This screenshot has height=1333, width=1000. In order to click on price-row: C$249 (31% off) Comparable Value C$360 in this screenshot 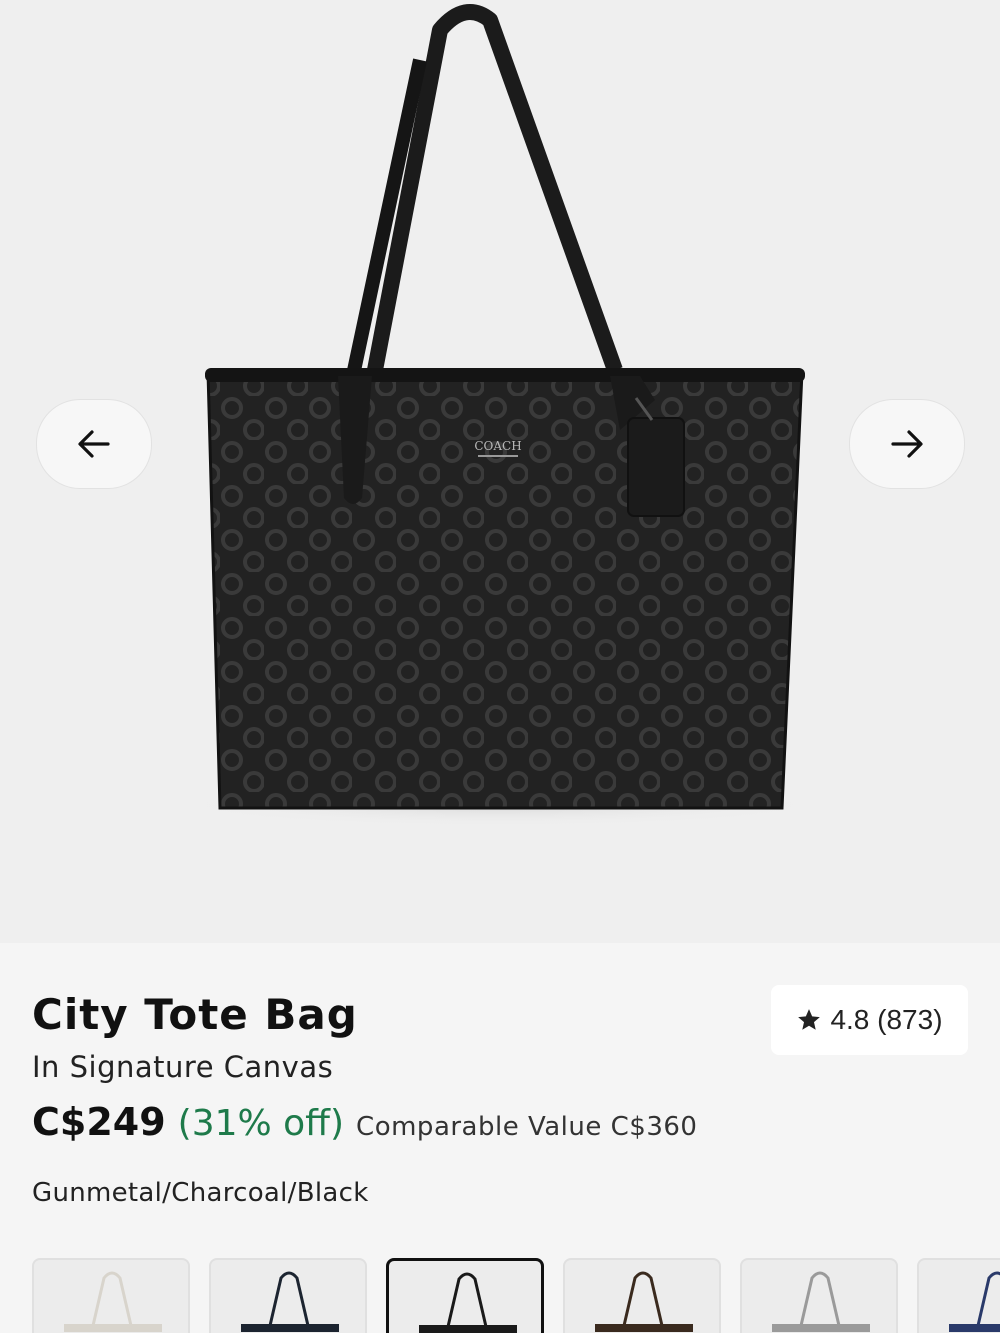, I will do `click(364, 1122)`.